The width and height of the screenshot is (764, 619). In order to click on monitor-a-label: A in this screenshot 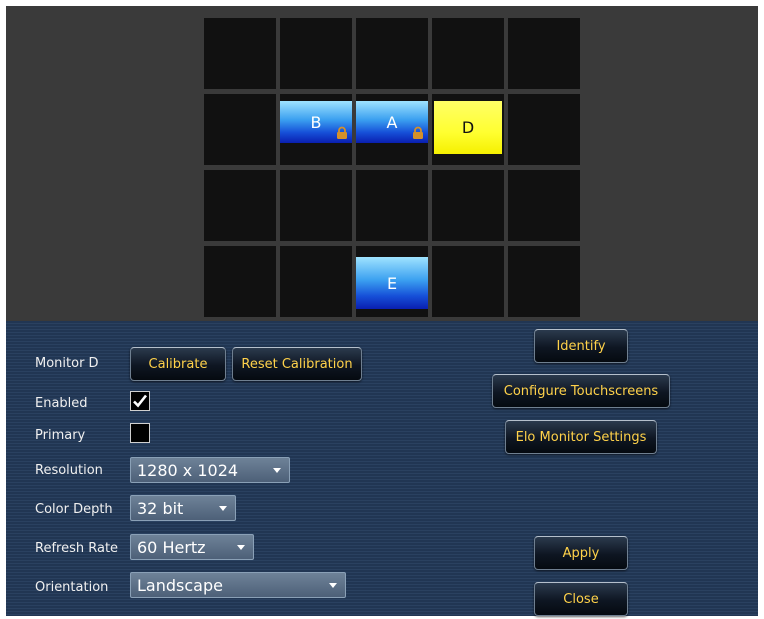, I will do `click(392, 122)`.